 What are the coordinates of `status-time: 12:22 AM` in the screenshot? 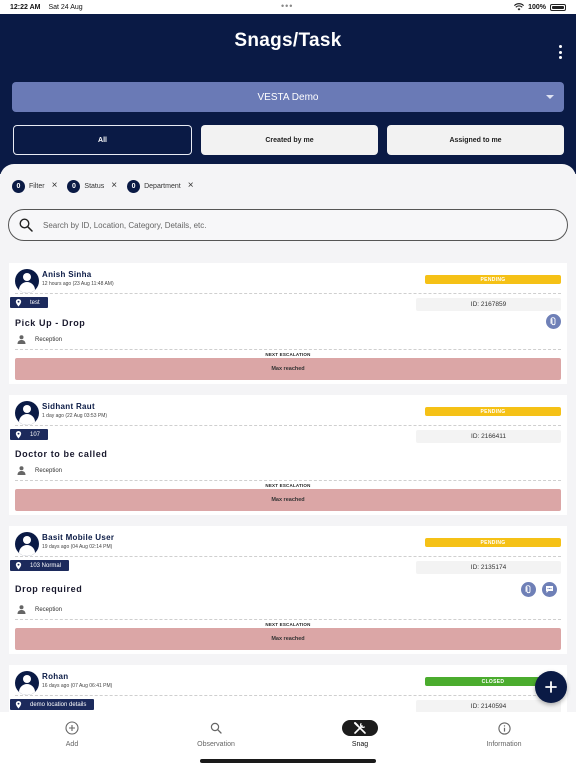 It's located at (25, 7).